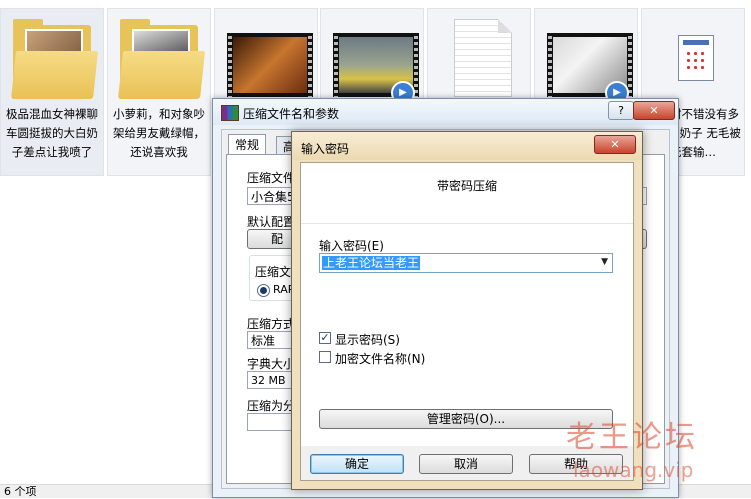  Describe the element at coordinates (271, 222) in the screenshot. I see `default-profile-label: 默认配置` at that location.